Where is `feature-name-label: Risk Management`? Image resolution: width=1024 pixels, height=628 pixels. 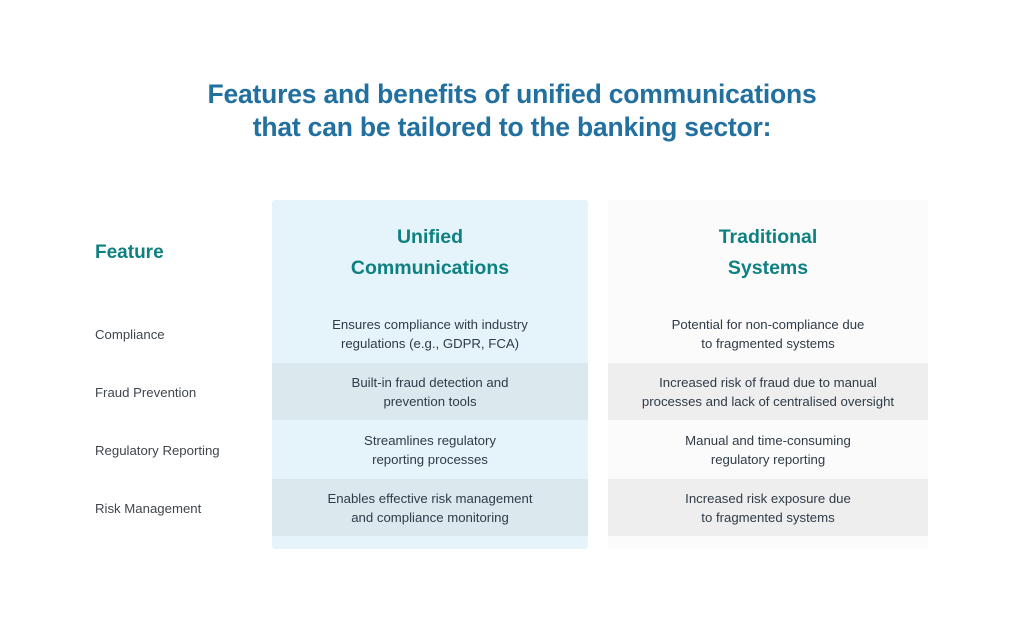
feature-name-label: Risk Management is located at coordinates (148, 508).